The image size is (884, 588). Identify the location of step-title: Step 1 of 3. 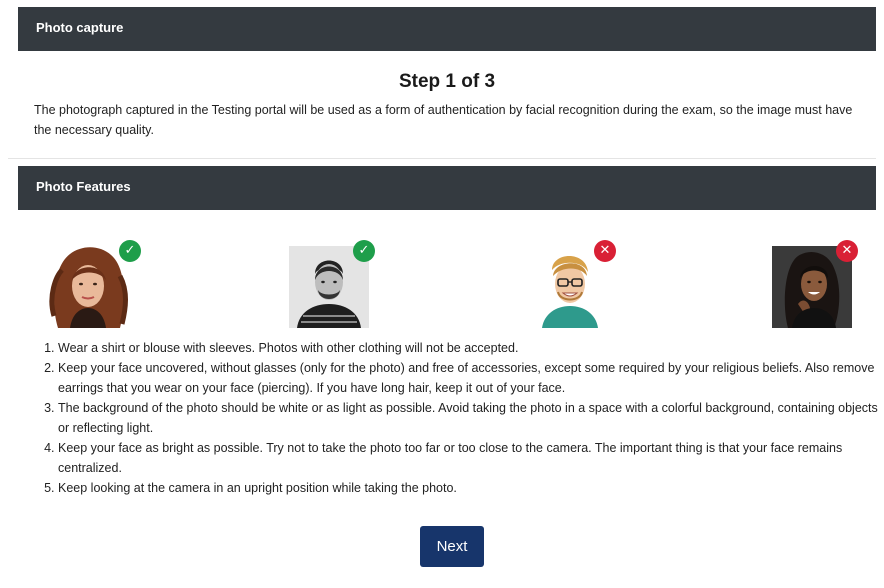
(447, 81).